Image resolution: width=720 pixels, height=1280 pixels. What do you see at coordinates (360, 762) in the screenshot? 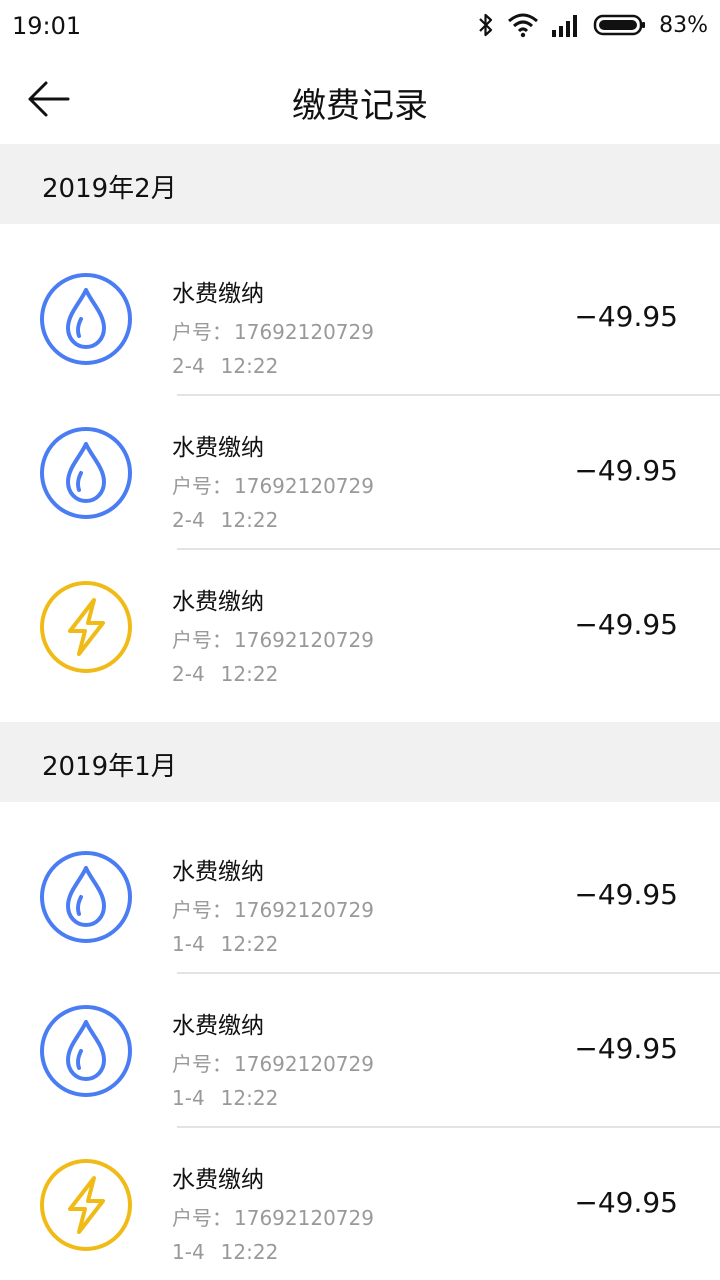
I see `month-header: 2019年1月` at bounding box center [360, 762].